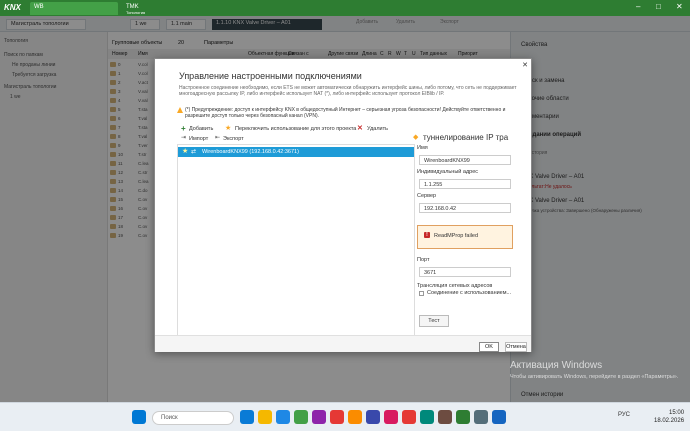  I want to click on dialog-close-icon: ✕, so click(525, 66).